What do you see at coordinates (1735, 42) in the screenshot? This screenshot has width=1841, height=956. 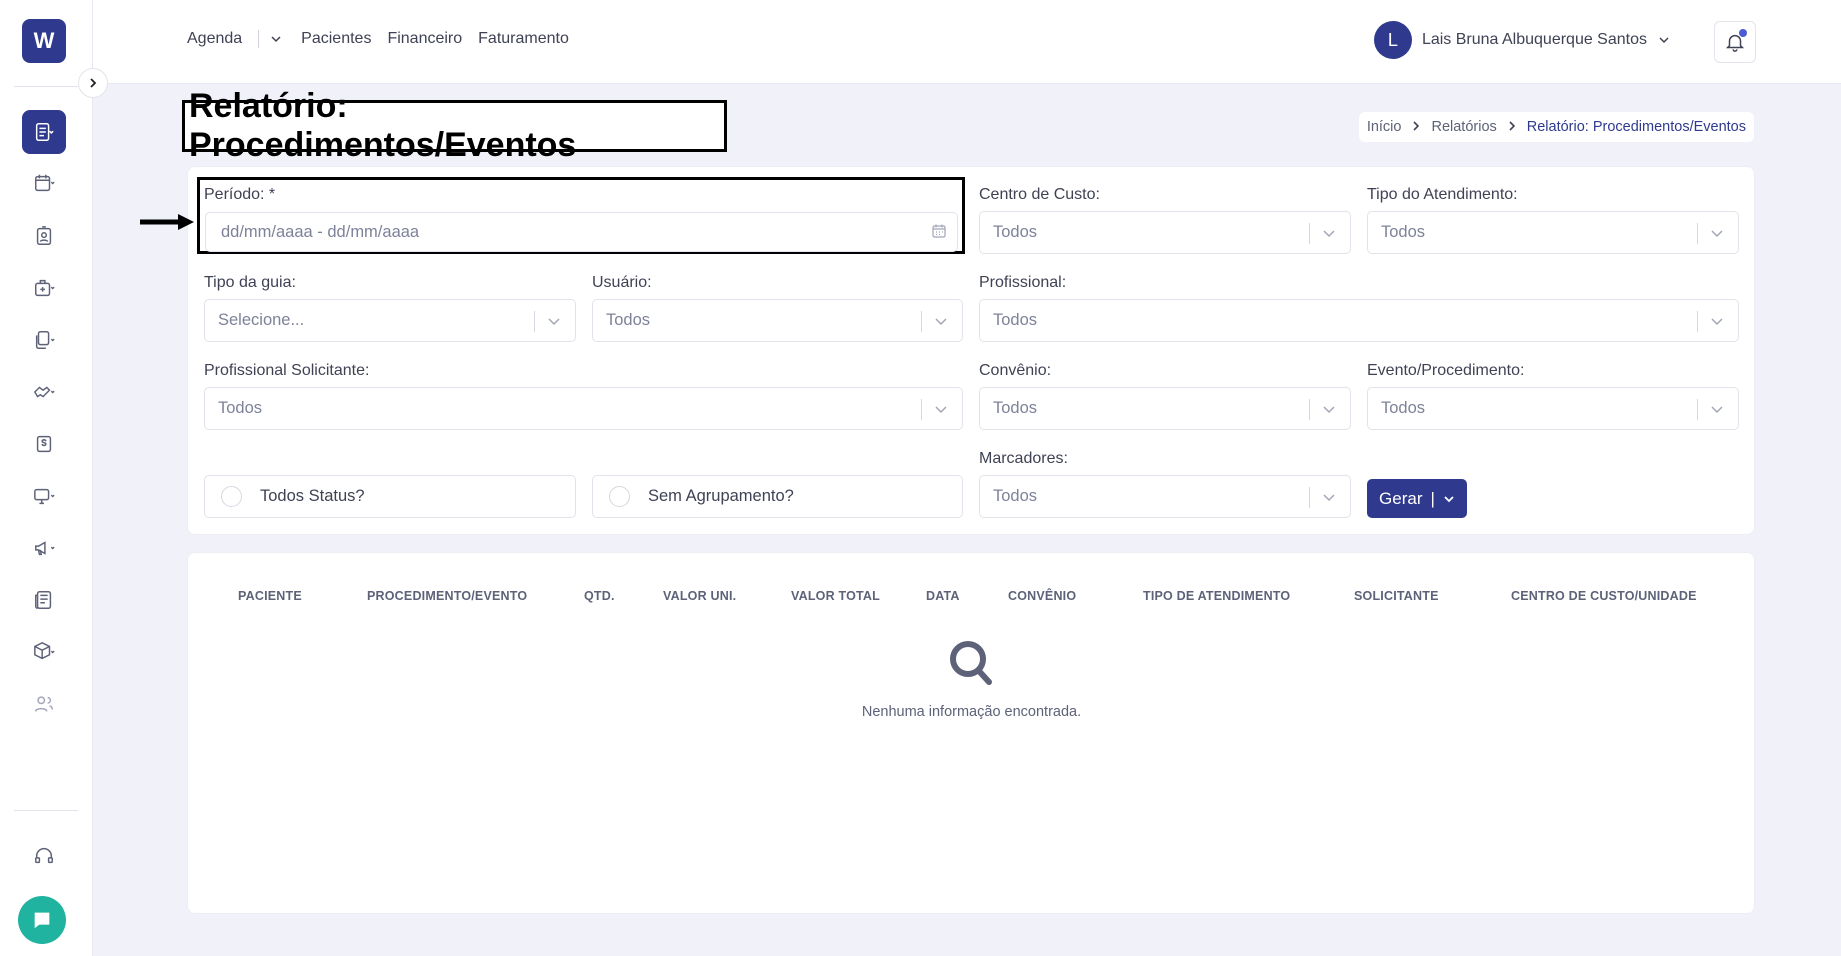 I see `notifications-button` at bounding box center [1735, 42].